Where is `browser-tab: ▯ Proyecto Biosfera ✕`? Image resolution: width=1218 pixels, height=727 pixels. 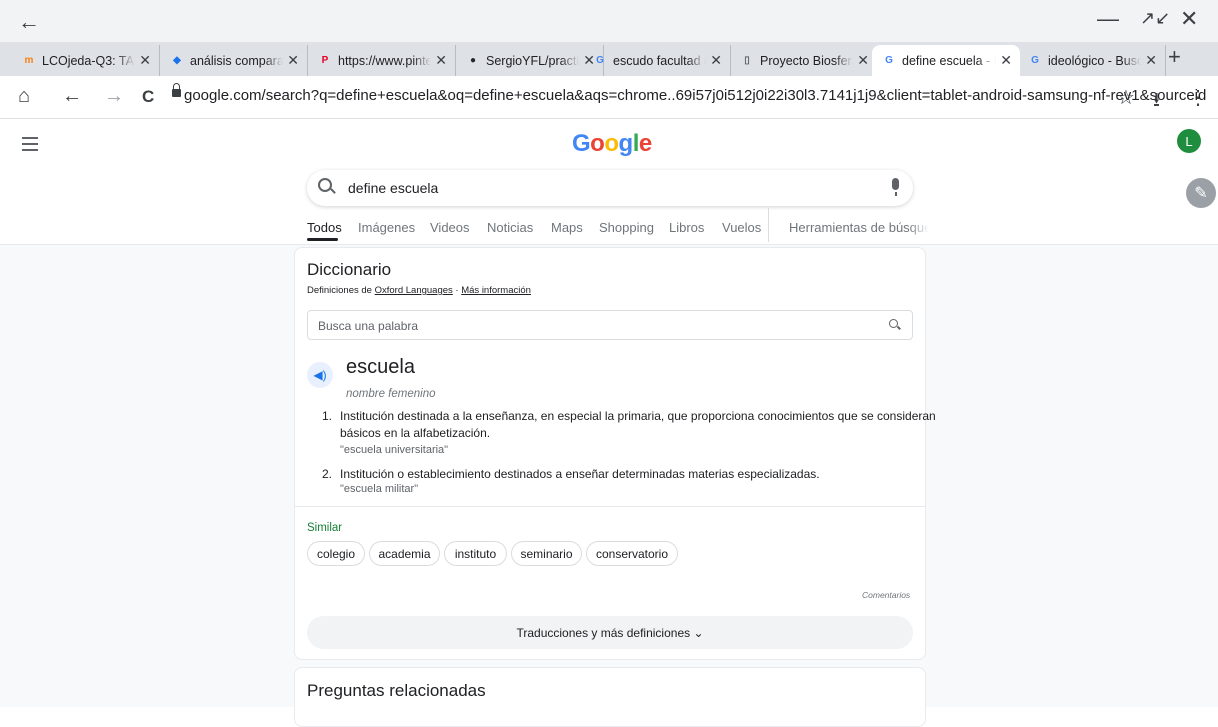
browser-tab: ▯ Proyecto Biosfera ✕ is located at coordinates (804, 60).